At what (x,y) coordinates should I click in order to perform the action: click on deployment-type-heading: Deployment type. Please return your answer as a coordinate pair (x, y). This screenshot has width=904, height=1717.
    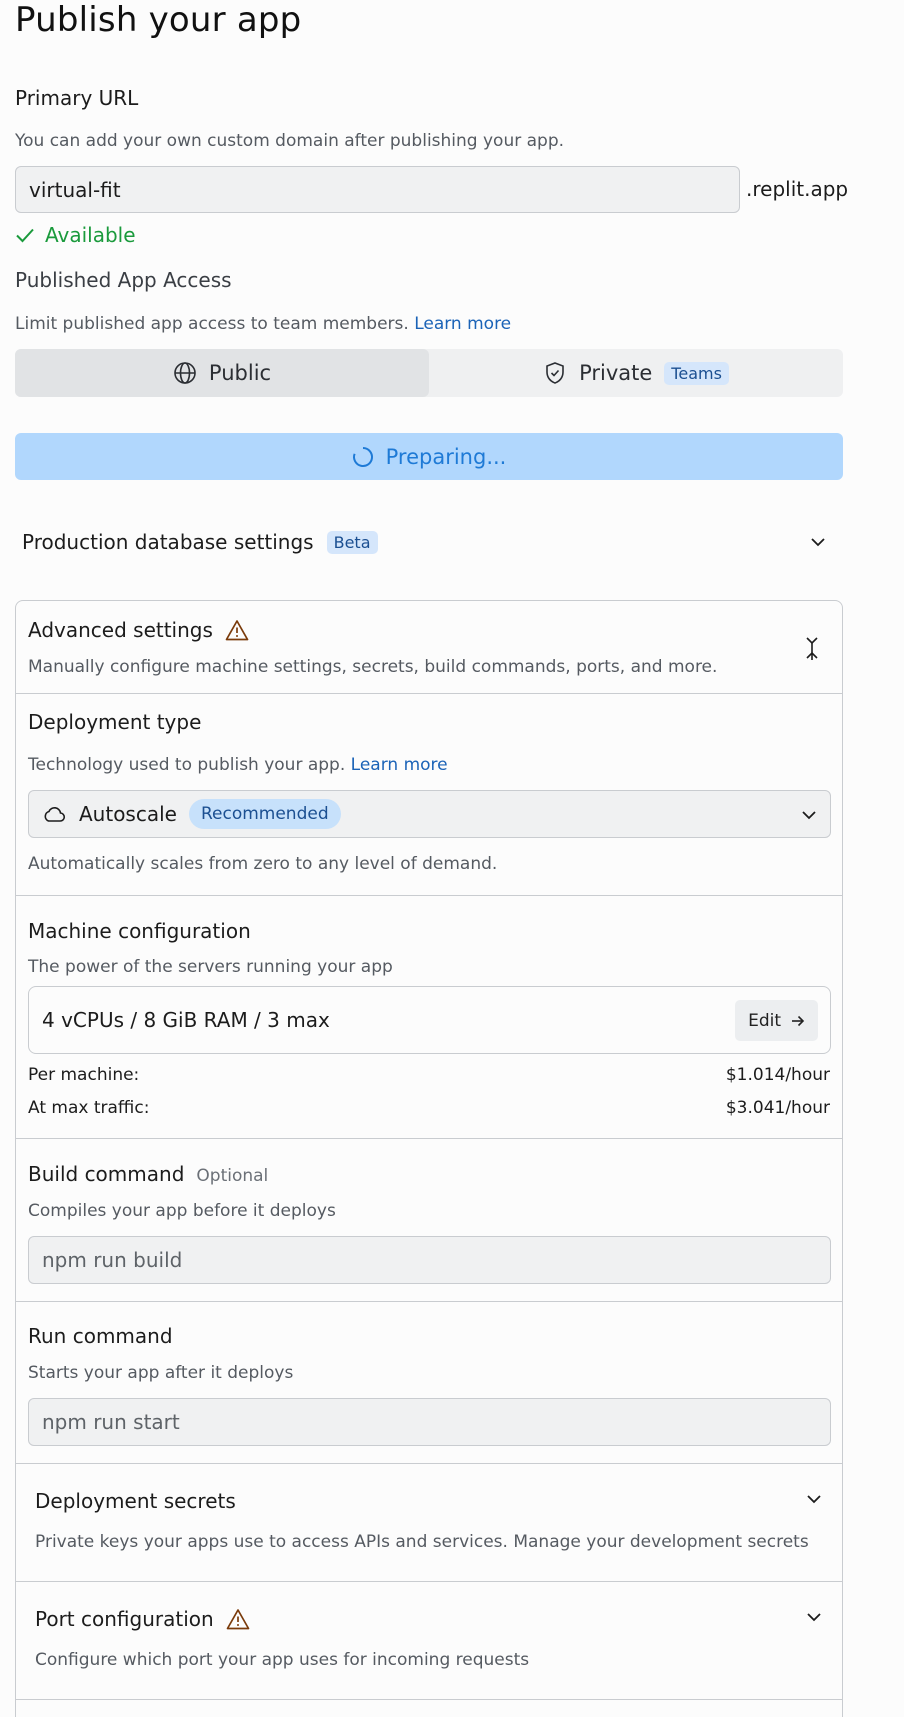
    Looking at the image, I should click on (115, 722).